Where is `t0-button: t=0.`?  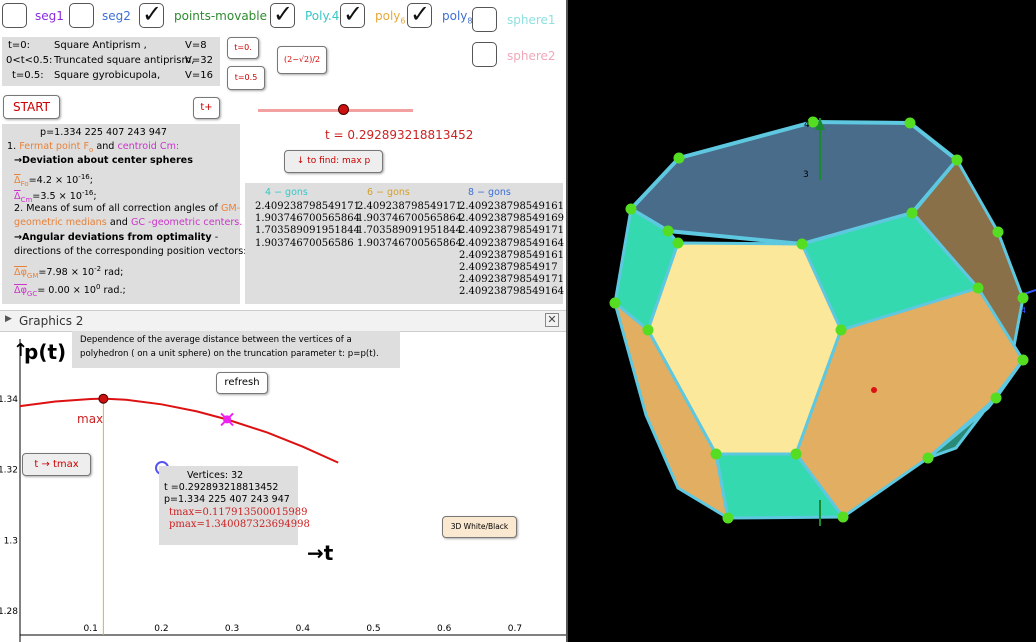
t0-button: t=0. is located at coordinates (243, 48).